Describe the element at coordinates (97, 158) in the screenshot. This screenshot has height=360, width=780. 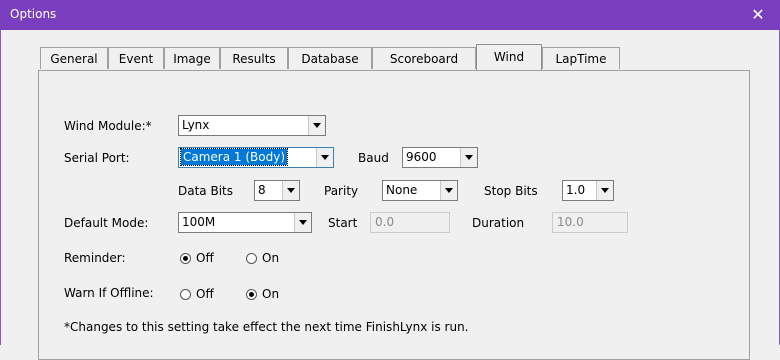
I see `serial-port-label: Serial Port:` at that location.